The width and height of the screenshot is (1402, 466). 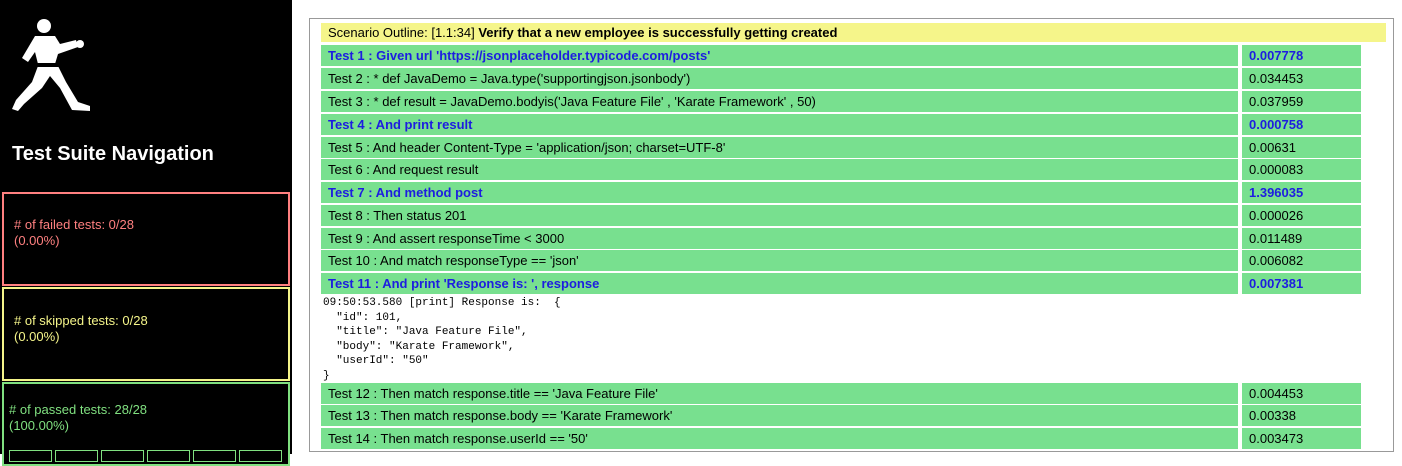 I want to click on nav-title: Test Suite Navigation, so click(x=113, y=154).